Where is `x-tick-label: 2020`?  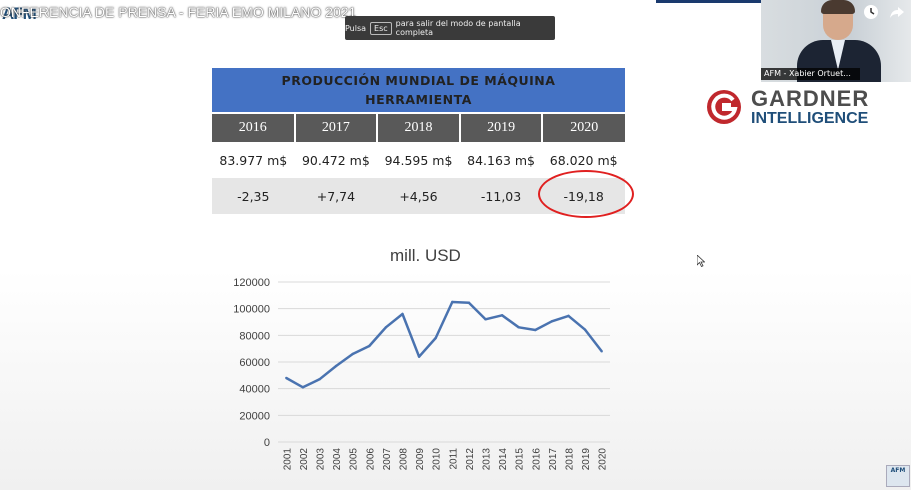
x-tick-label: 2020 is located at coordinates (603, 459).